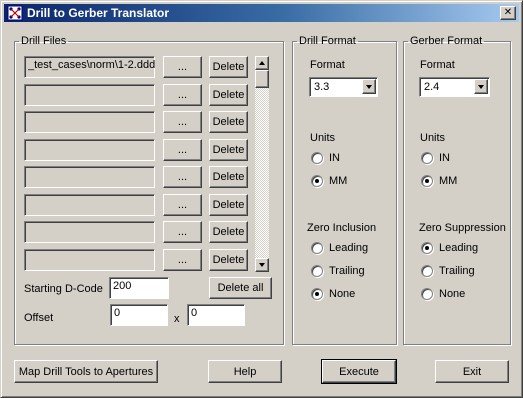 The width and height of the screenshot is (523, 398). What do you see at coordinates (262, 164) in the screenshot?
I see `file-list-scrollbar` at bounding box center [262, 164].